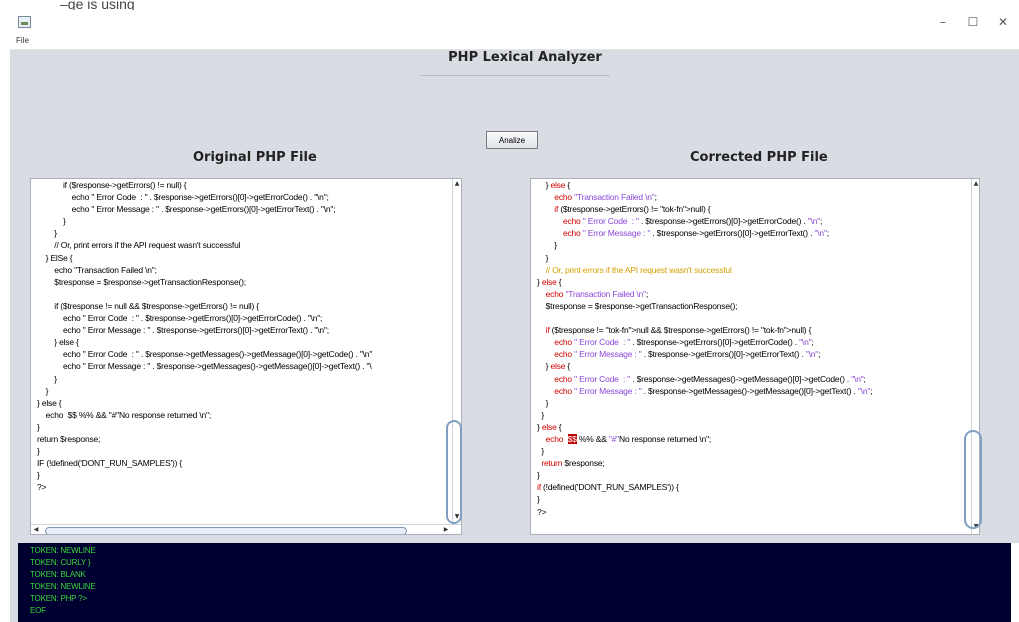 The width and height of the screenshot is (1019, 622). What do you see at coordinates (525, 57) in the screenshot?
I see `app-title: PHP Lexical Analyzer` at bounding box center [525, 57].